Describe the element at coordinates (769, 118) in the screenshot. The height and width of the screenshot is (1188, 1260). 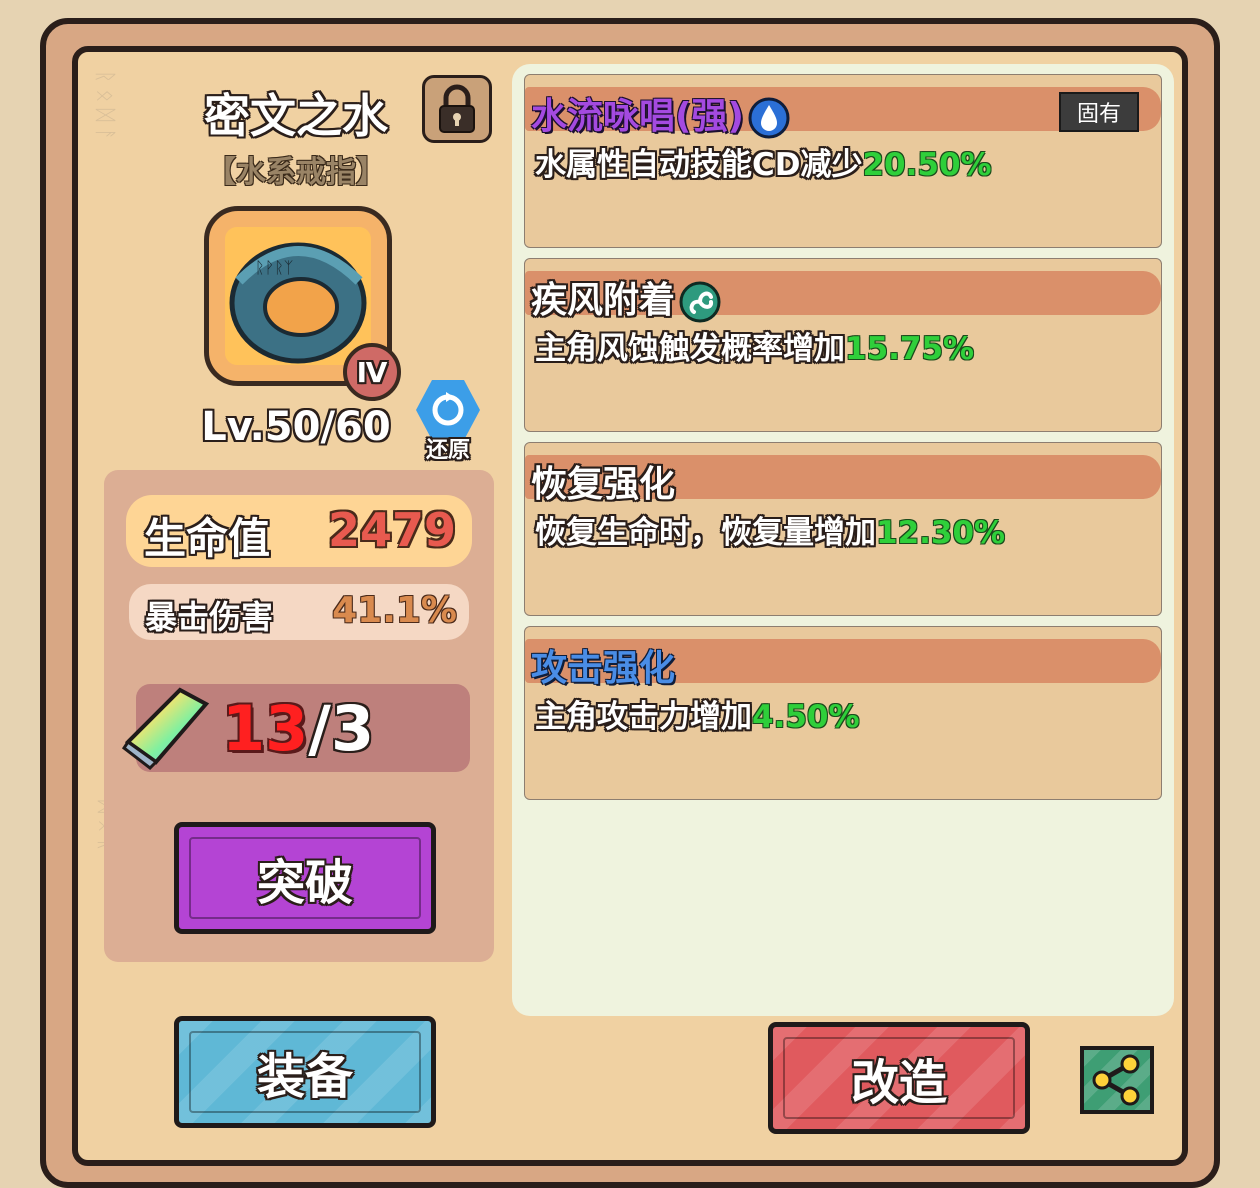
I see `water-drop-icon` at that location.